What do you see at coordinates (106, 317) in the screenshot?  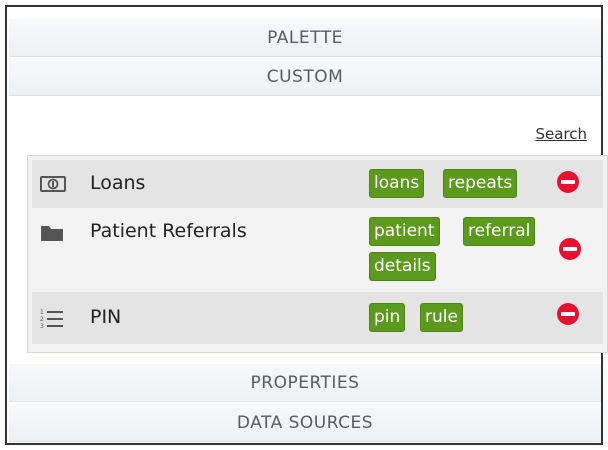 I see `item-name: PIN` at bounding box center [106, 317].